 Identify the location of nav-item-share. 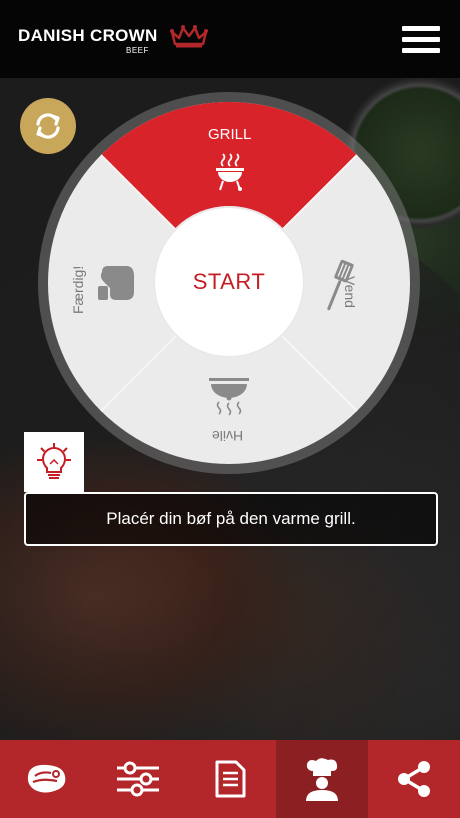
(414, 779).